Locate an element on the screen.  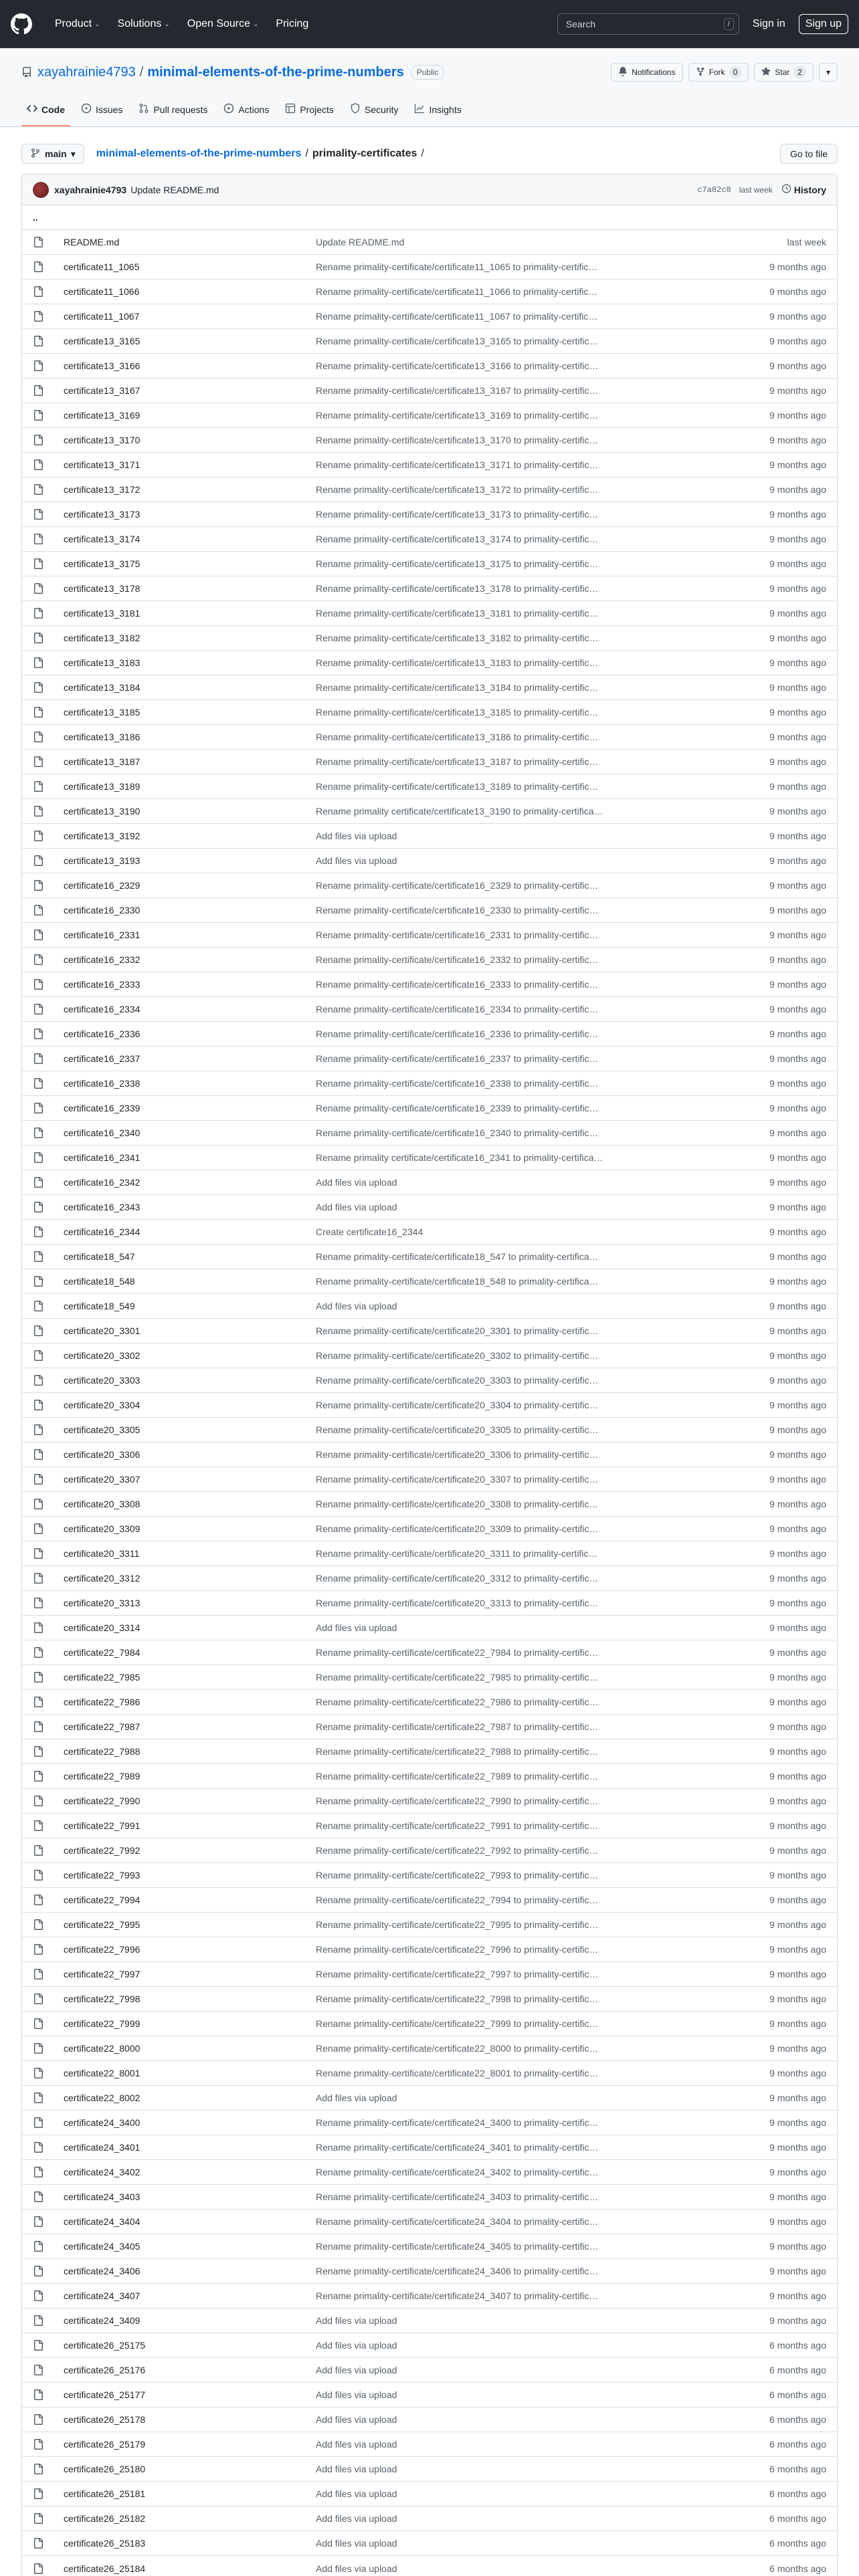
file-name-link: certificate13_3171 is located at coordinates (190, 465).